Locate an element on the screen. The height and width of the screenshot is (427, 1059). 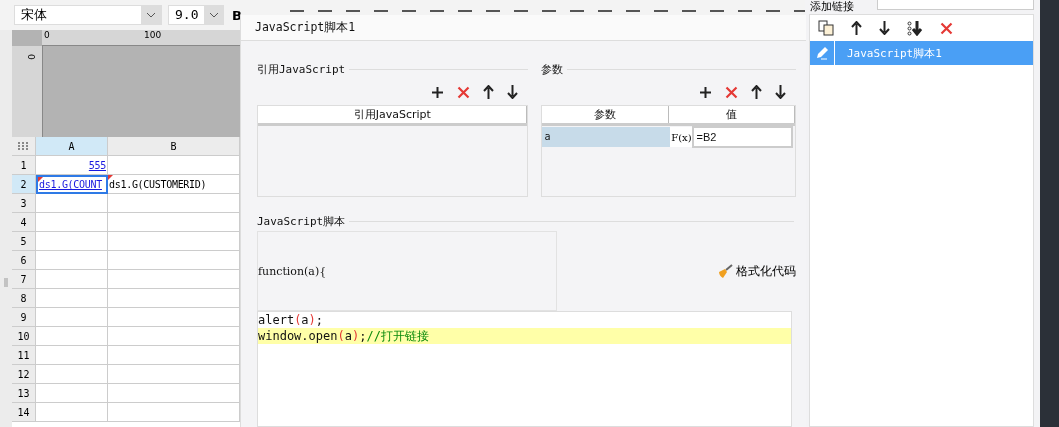
row-header: 1 is located at coordinates (24, 165).